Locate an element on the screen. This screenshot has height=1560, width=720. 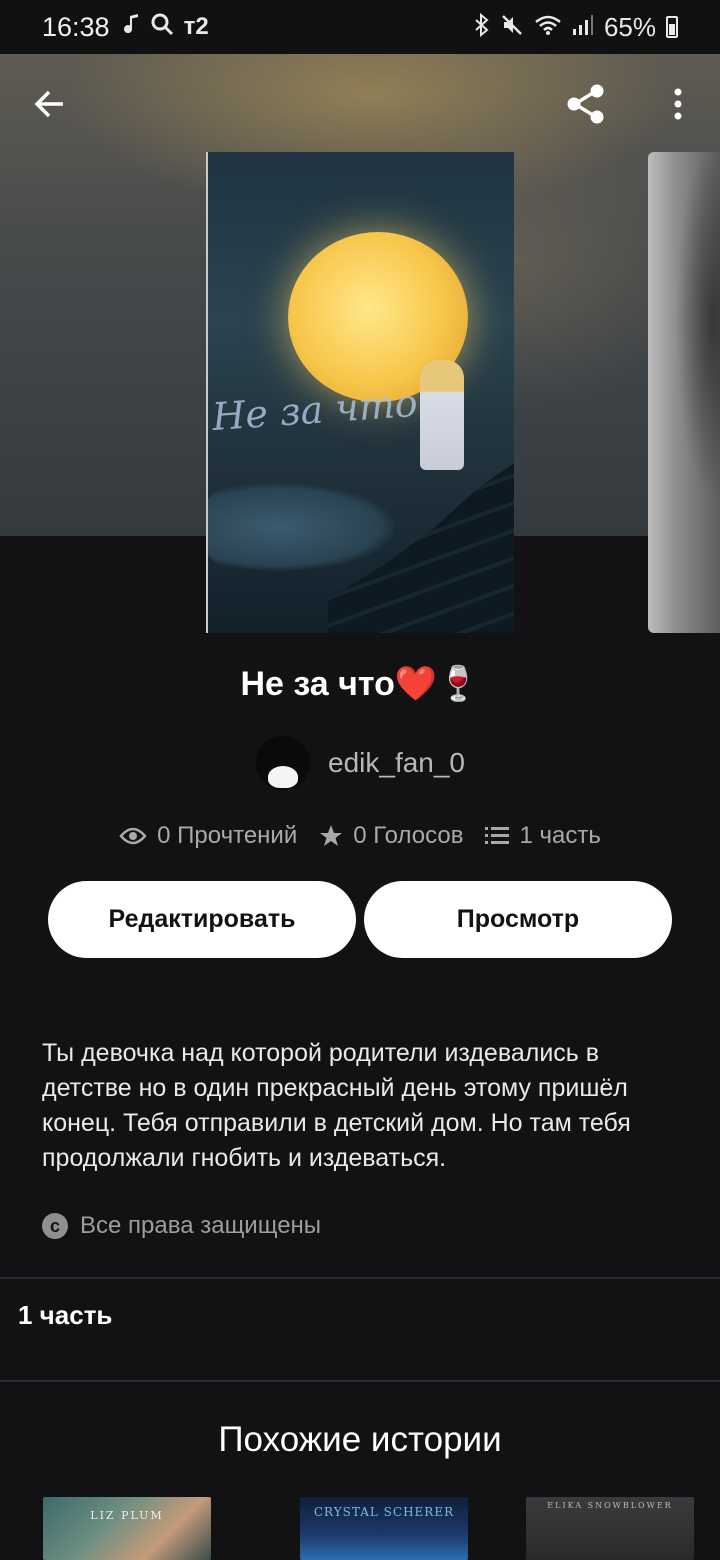
parts-stat: 1 часть is located at coordinates (543, 836).